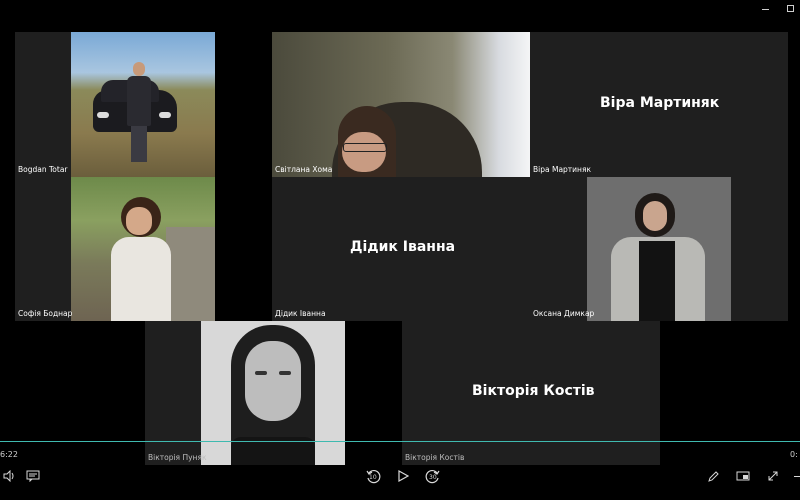  I want to click on participant-name-label: Вікторія Костів, so click(435, 457).